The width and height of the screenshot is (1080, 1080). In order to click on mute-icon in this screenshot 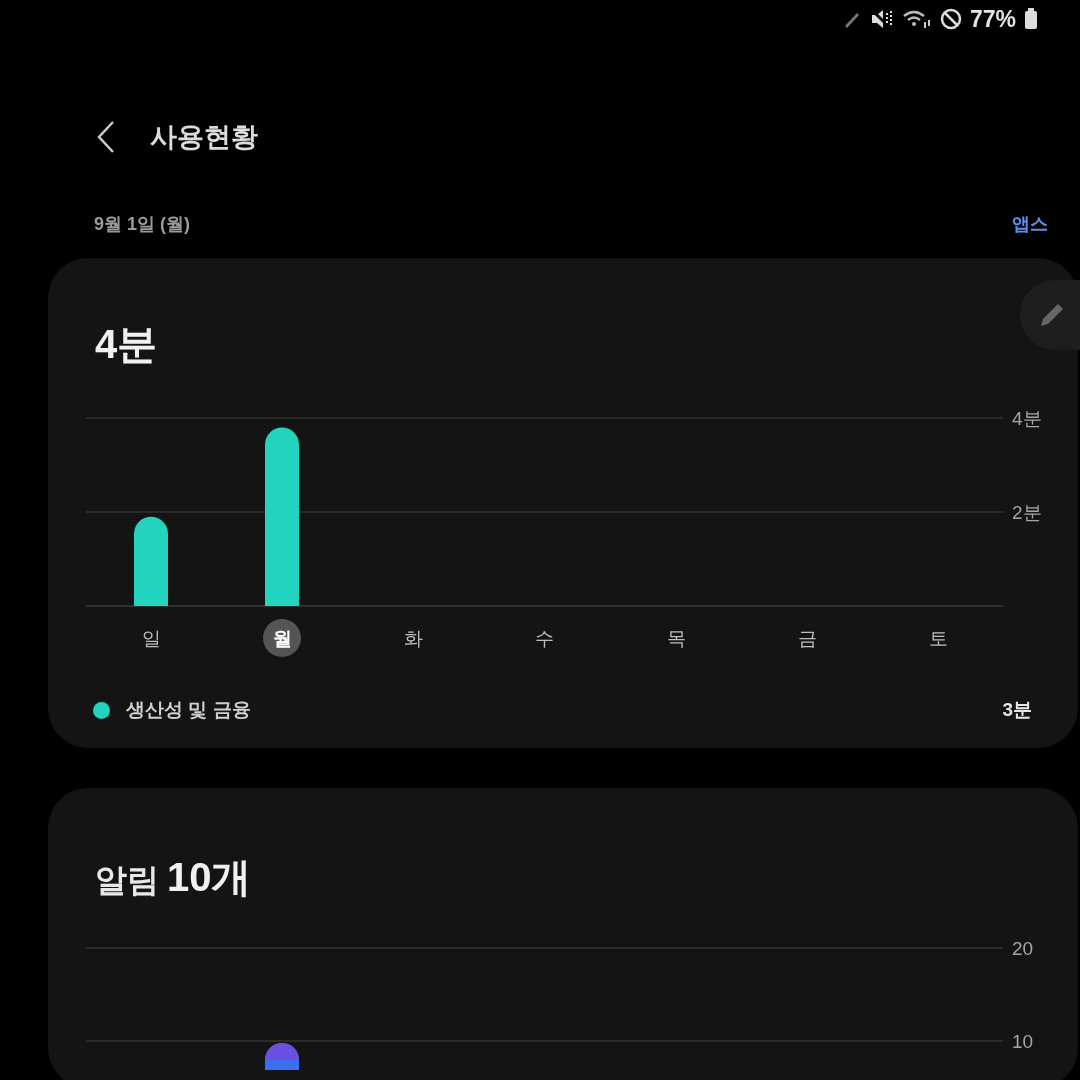, I will do `click(881, 19)`.